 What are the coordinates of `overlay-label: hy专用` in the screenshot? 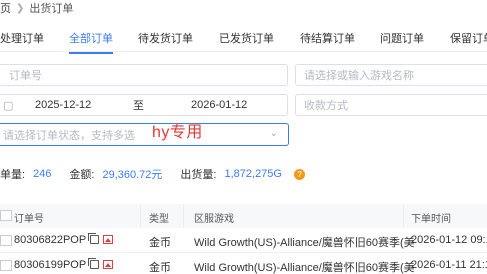 It's located at (177, 132).